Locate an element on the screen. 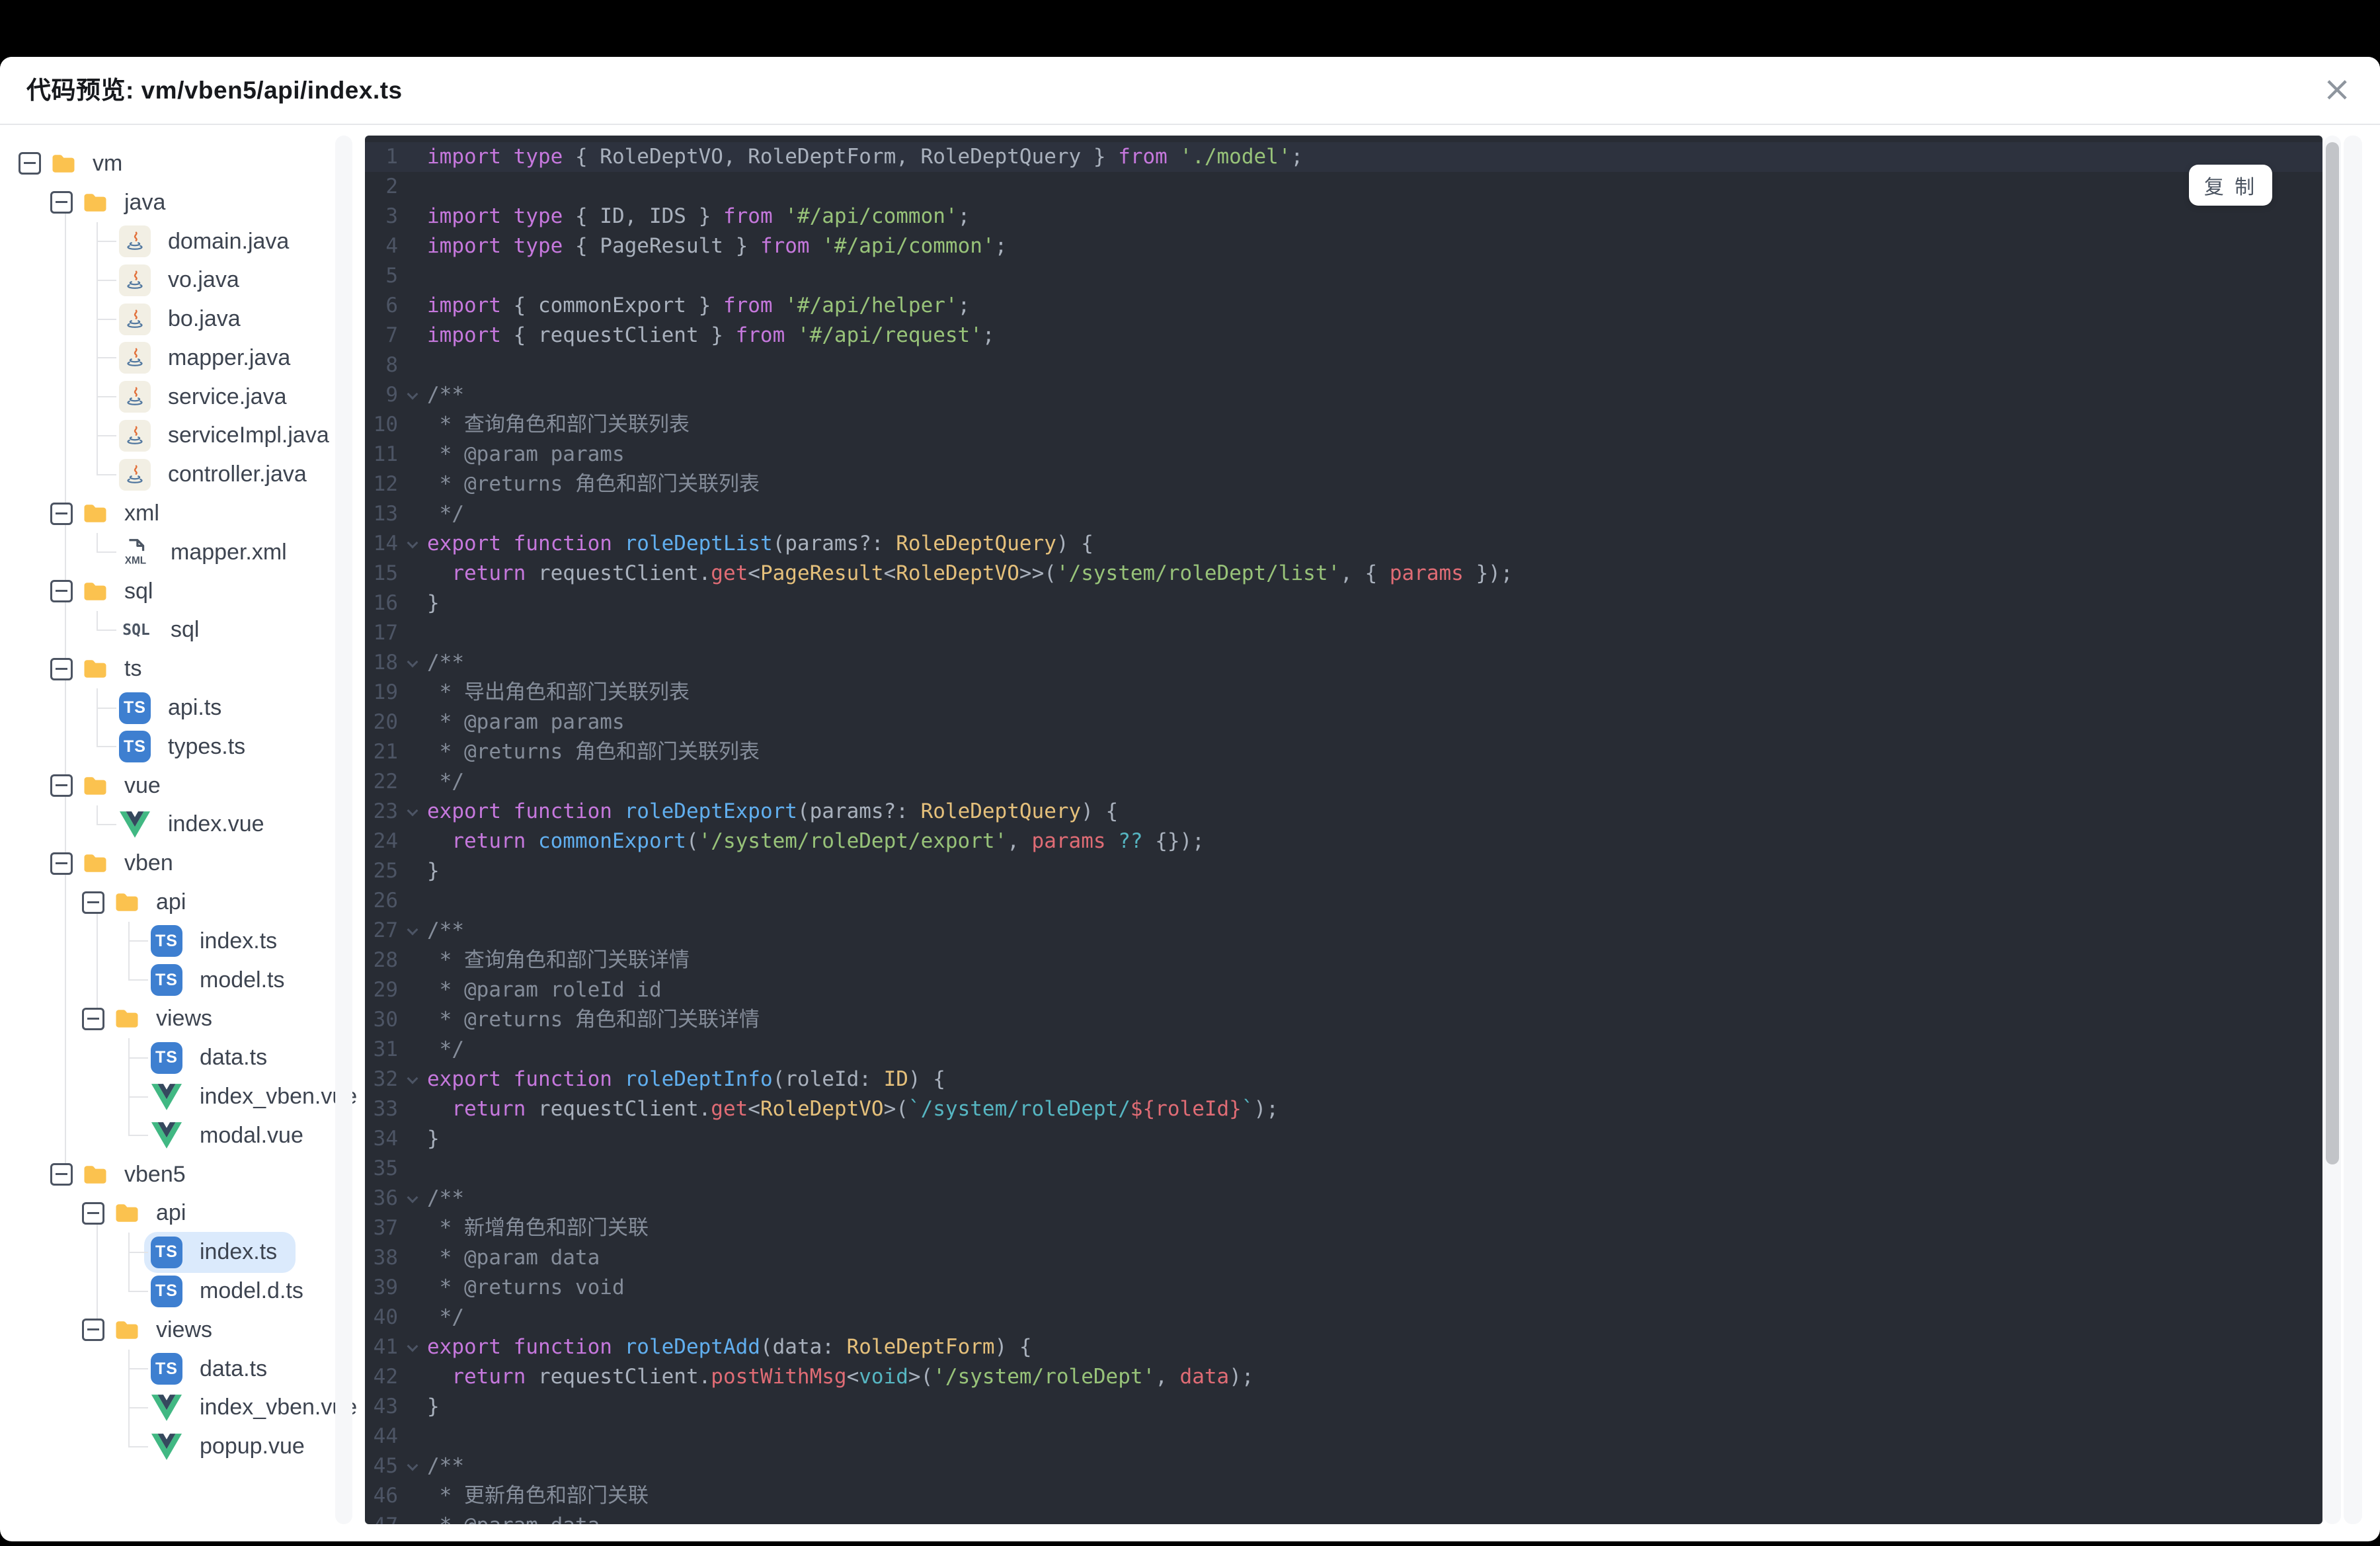  line-number: 13 is located at coordinates (385, 514).